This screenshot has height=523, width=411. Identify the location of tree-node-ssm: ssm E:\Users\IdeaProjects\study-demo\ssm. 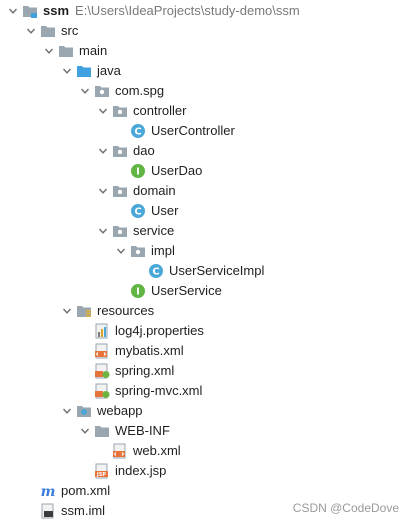
(153, 11).